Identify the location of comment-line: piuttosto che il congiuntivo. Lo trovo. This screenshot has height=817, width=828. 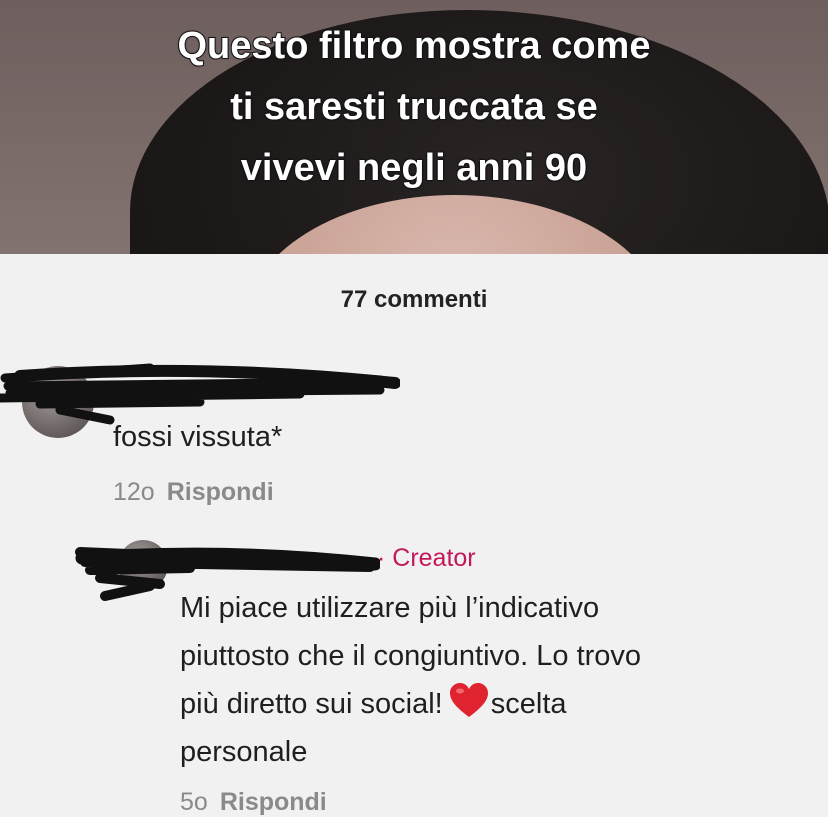
(411, 656).